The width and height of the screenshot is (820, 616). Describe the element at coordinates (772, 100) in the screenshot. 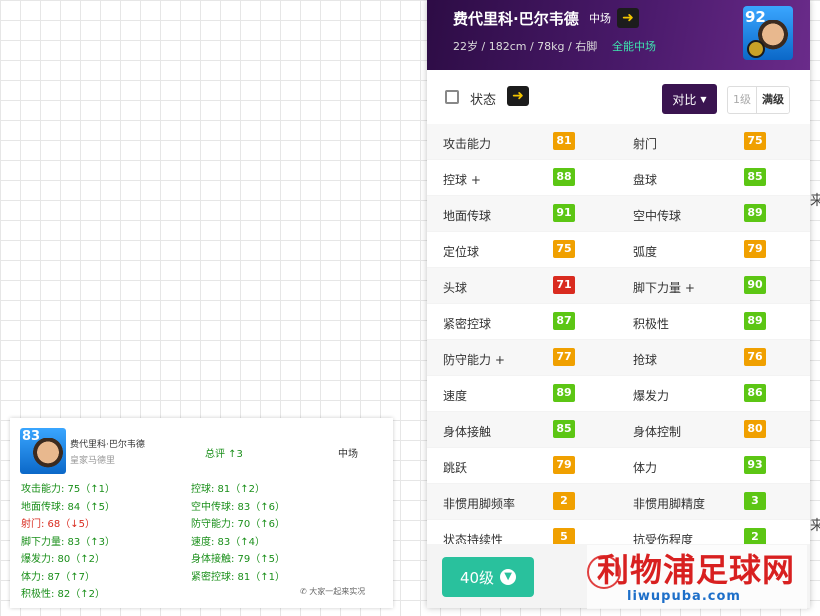

I see `level-max-option: 满级` at that location.